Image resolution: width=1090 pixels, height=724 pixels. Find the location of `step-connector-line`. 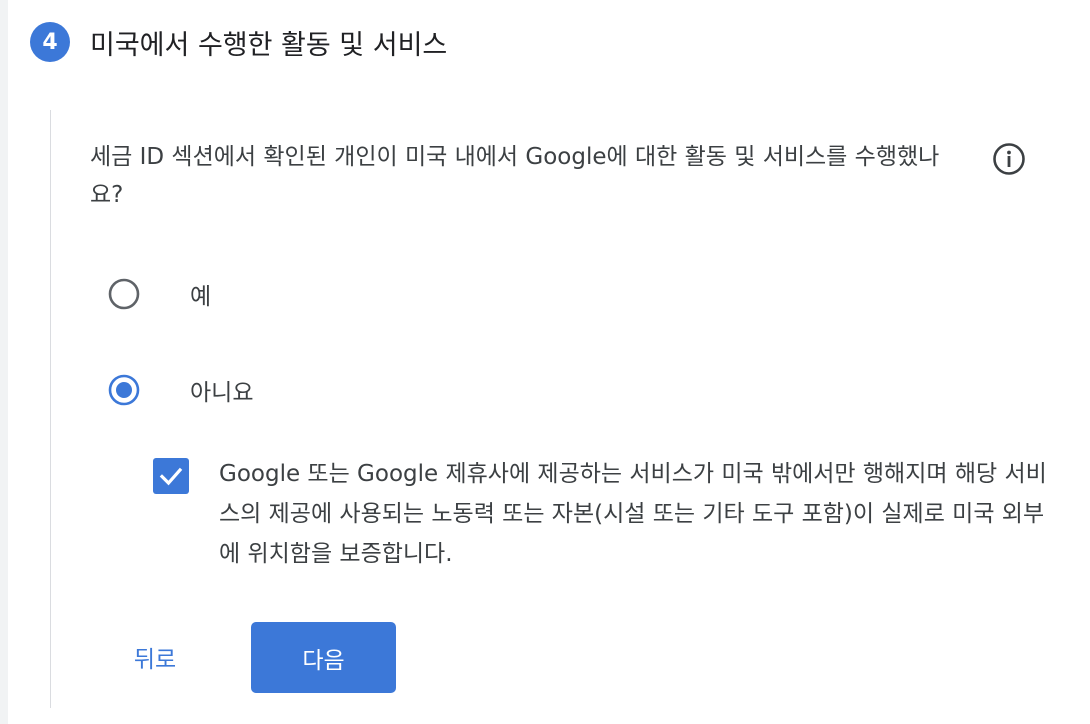

step-connector-line is located at coordinates (50, 409).